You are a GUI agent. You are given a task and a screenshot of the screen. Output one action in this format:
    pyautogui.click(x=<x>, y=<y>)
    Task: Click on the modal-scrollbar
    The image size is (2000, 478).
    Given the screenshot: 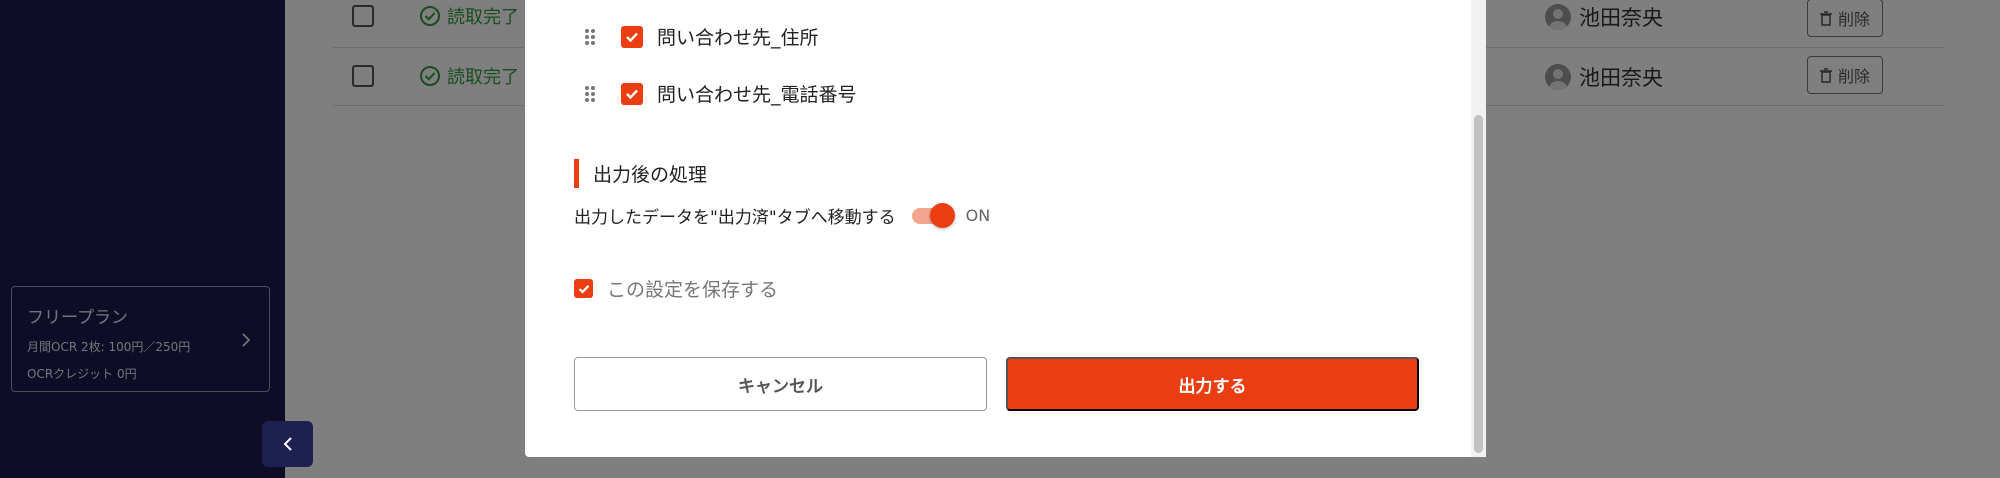 What is the action you would take?
    pyautogui.click(x=1478, y=228)
    